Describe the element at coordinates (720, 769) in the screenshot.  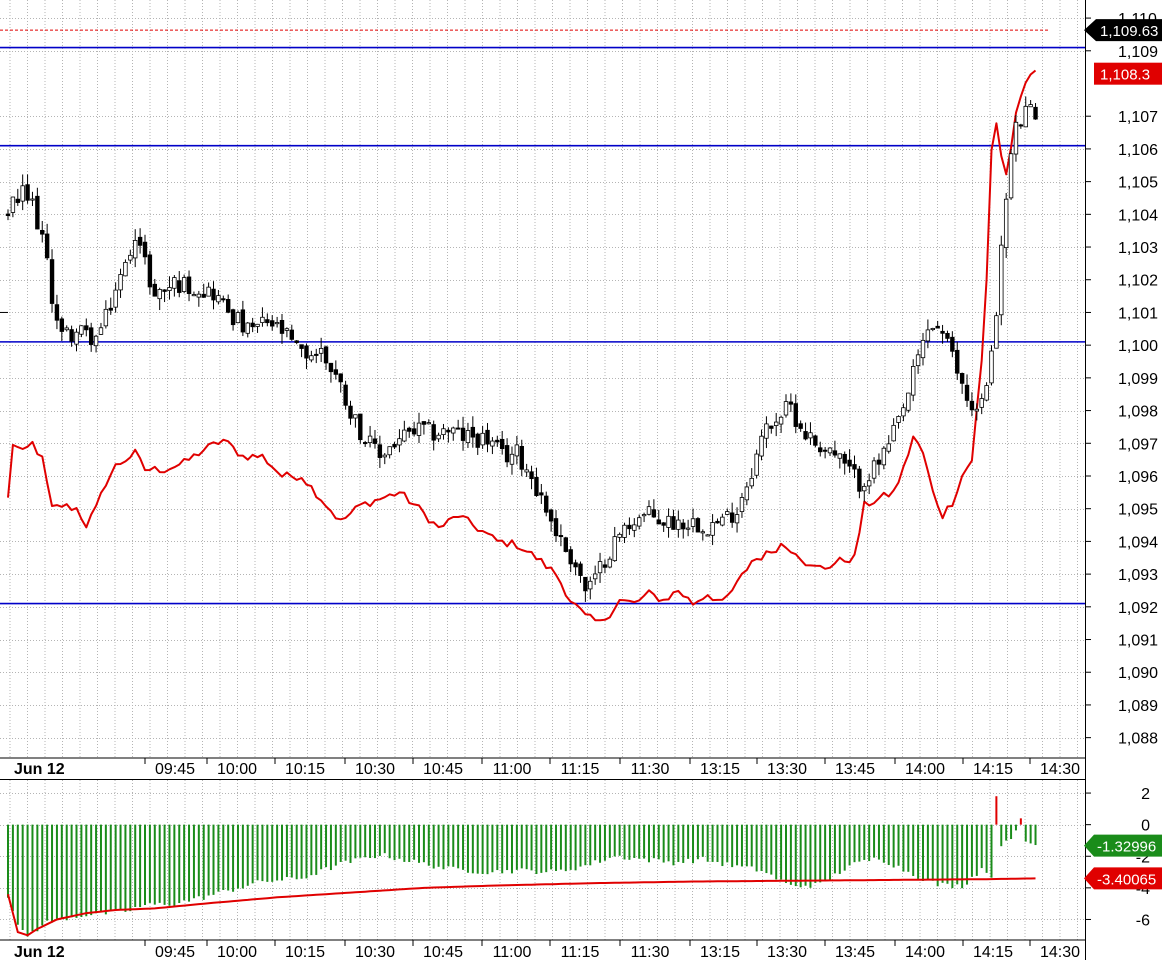
I see `time-tick-label: 13:15` at that location.